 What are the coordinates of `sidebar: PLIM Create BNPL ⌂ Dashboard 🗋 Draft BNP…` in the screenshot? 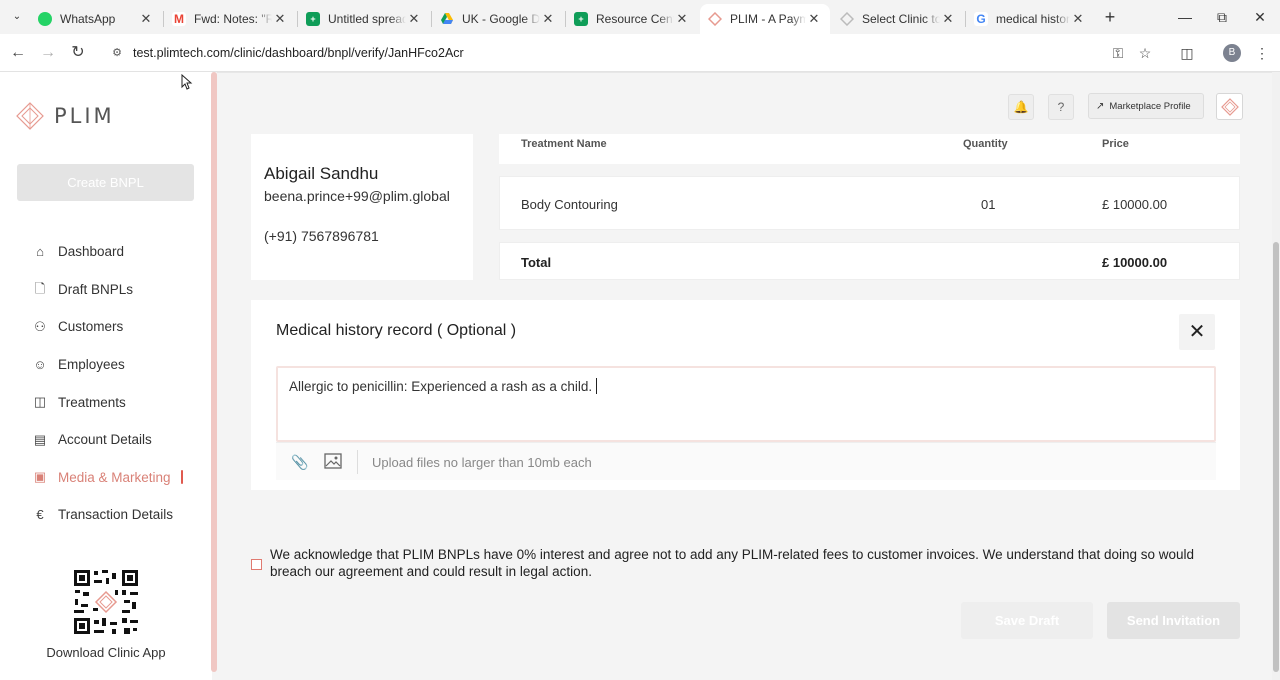 It's located at (106, 376).